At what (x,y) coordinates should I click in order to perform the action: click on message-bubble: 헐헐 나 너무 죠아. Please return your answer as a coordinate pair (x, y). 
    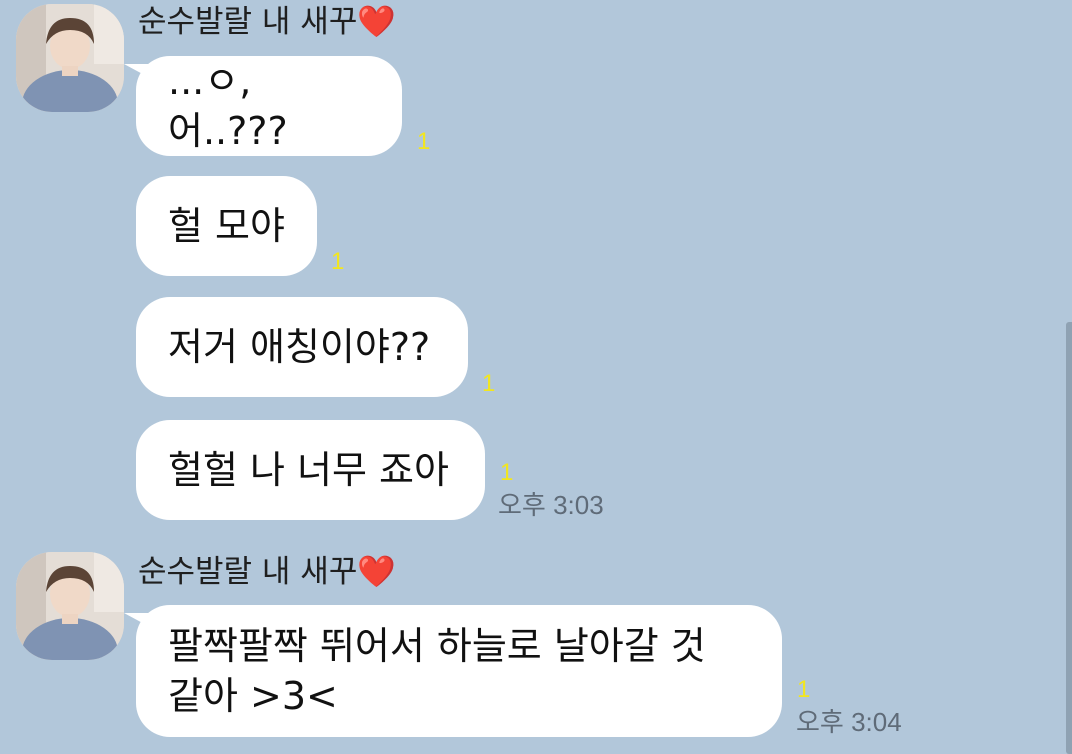
    Looking at the image, I should click on (310, 470).